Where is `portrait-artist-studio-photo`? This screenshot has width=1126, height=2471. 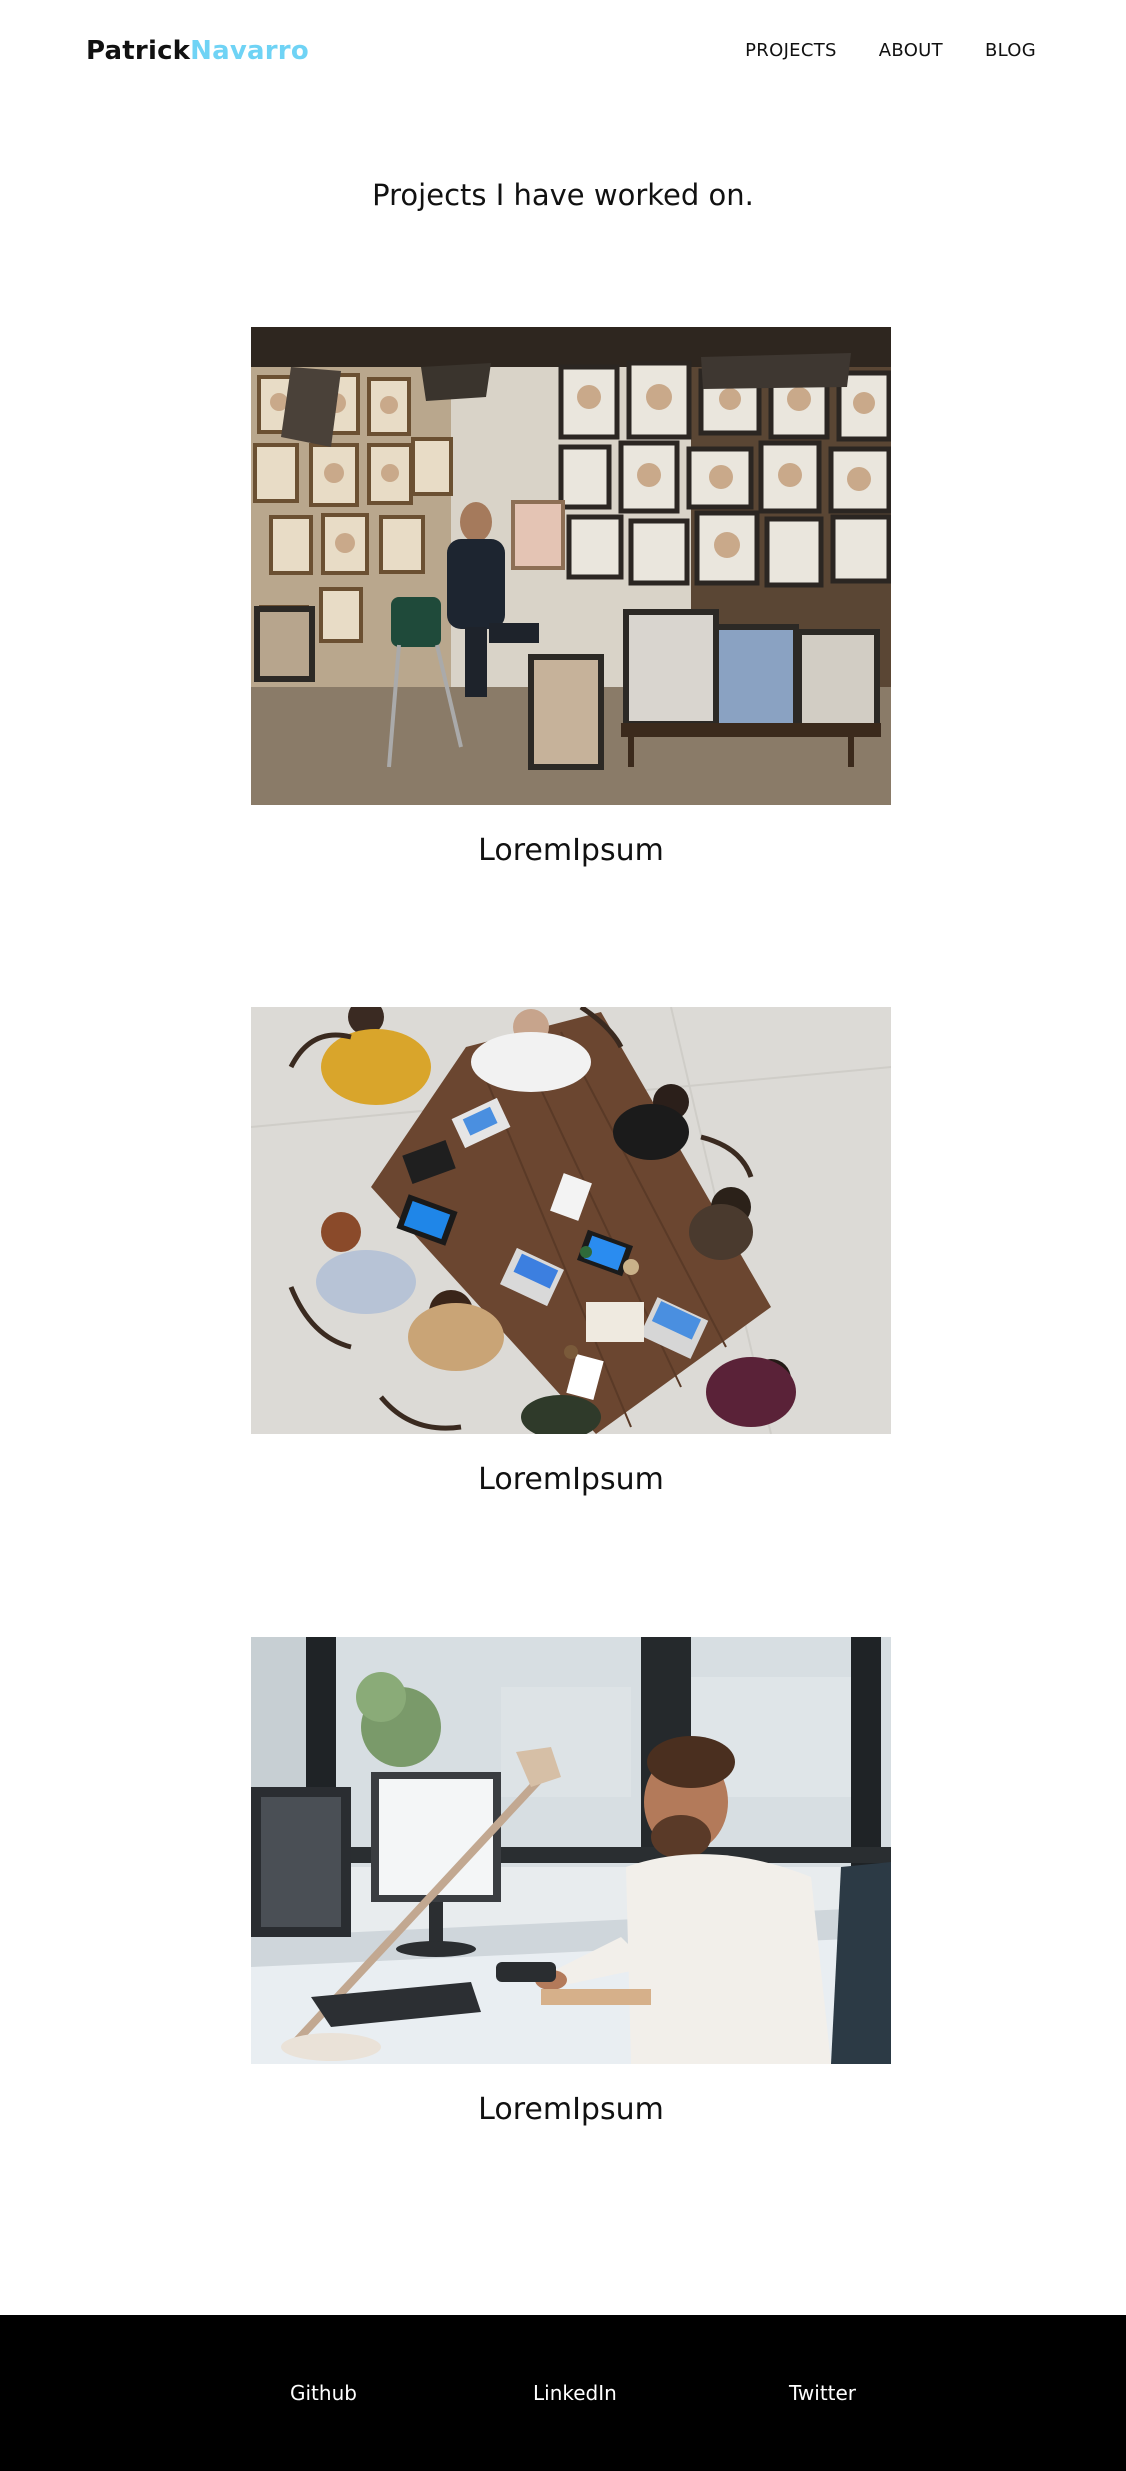
portrait-artist-studio-photo is located at coordinates (571, 566).